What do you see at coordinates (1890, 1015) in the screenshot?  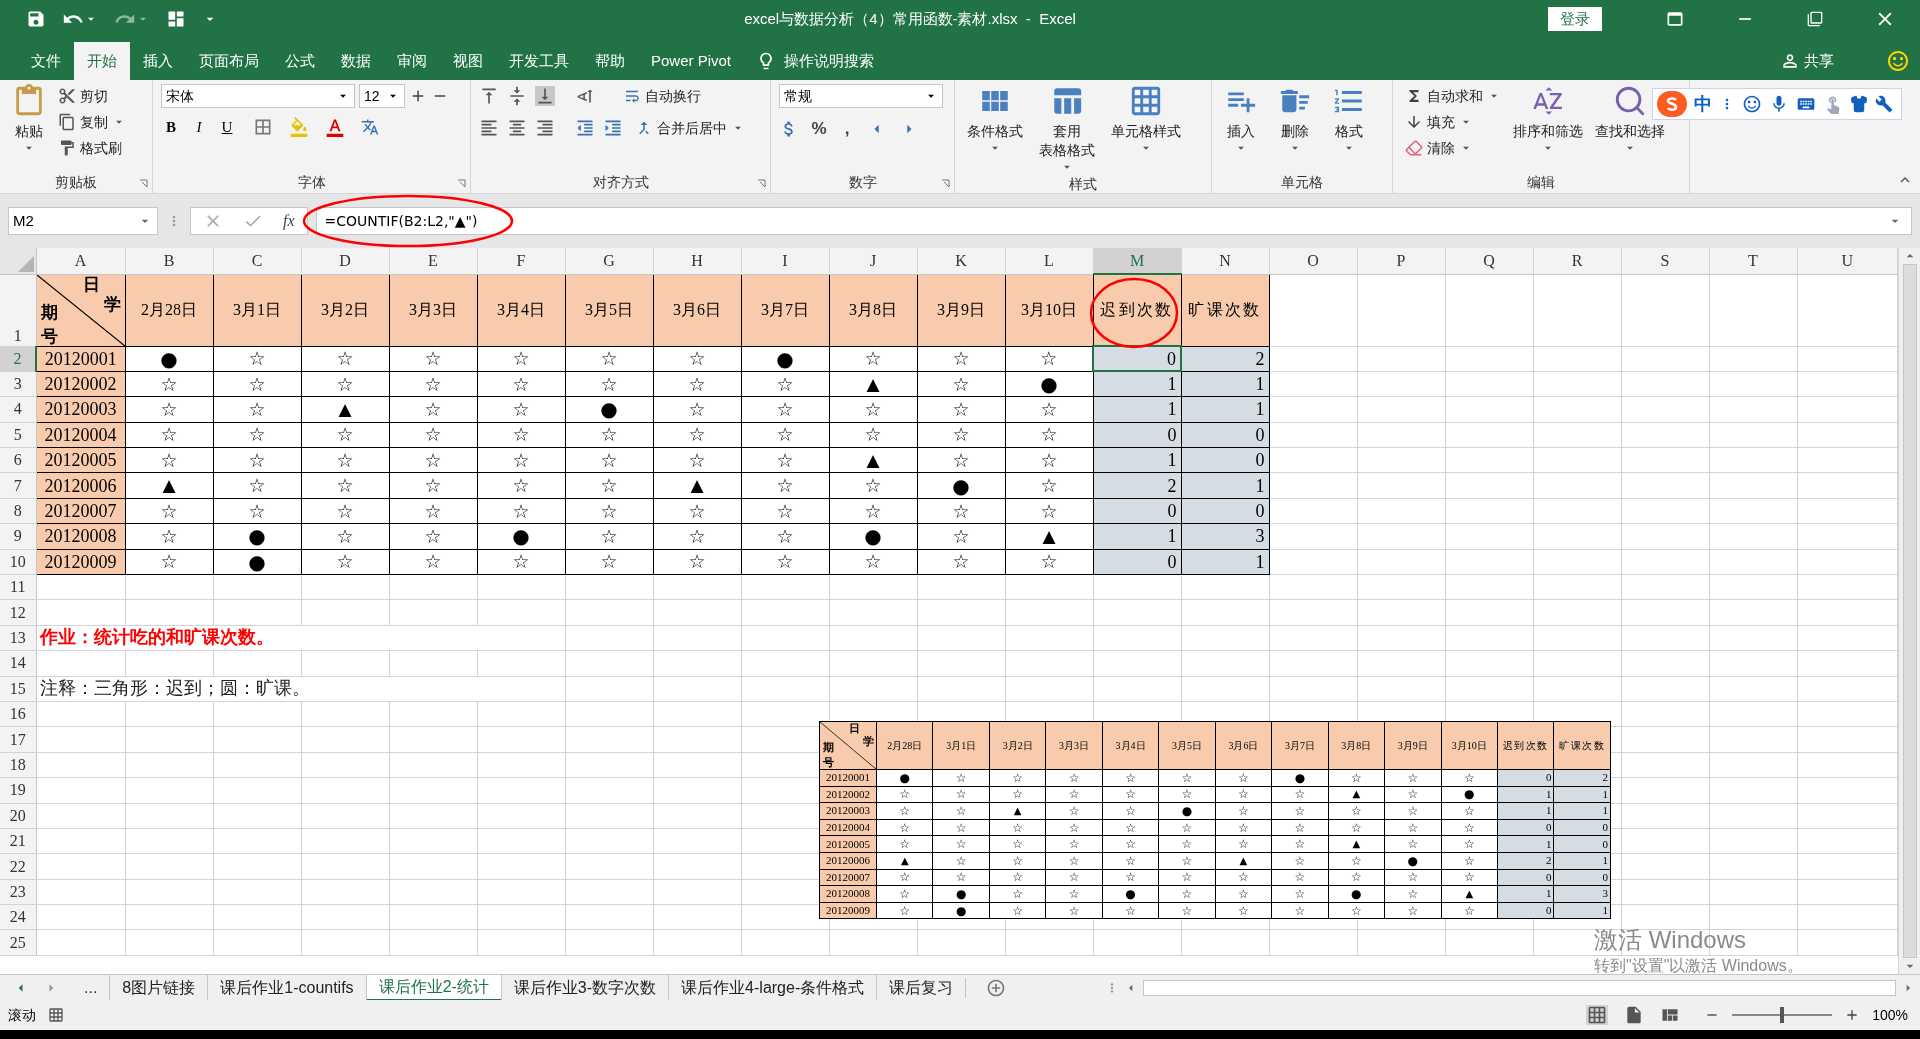 I see `zoom-level: 100%` at bounding box center [1890, 1015].